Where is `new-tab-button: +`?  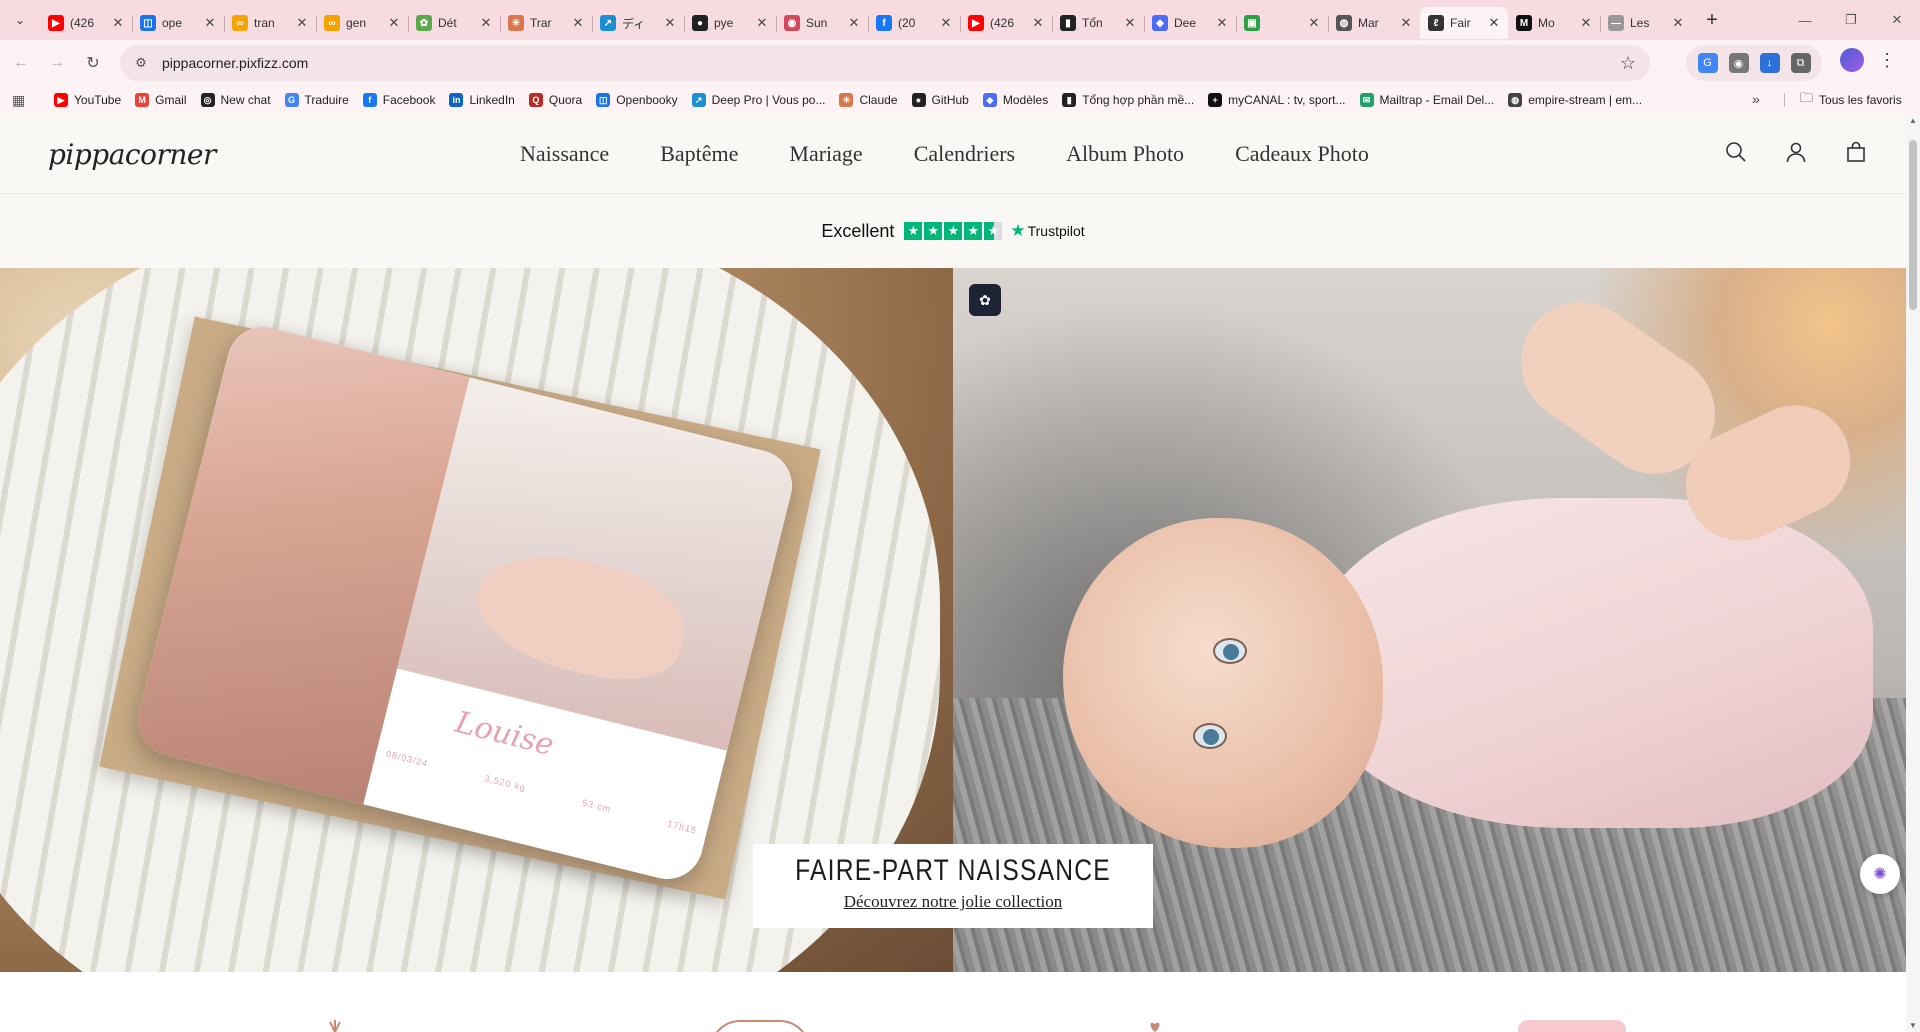 new-tab-button: + is located at coordinates (1712, 20).